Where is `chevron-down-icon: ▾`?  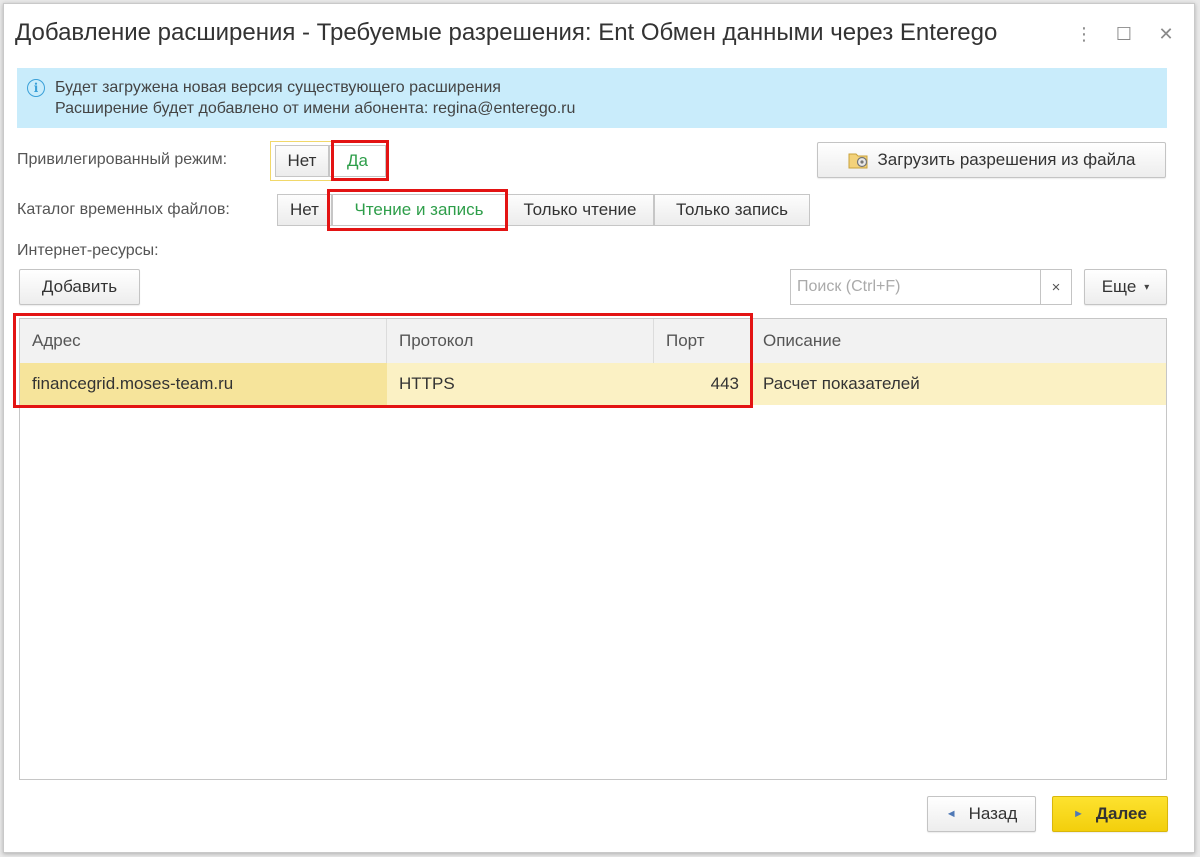
chevron-down-icon: ▾ is located at coordinates (1147, 287).